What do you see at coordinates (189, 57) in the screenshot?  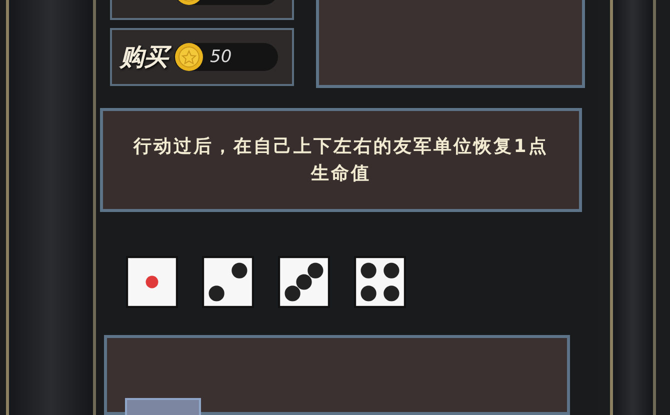 I see `coin-icon` at bounding box center [189, 57].